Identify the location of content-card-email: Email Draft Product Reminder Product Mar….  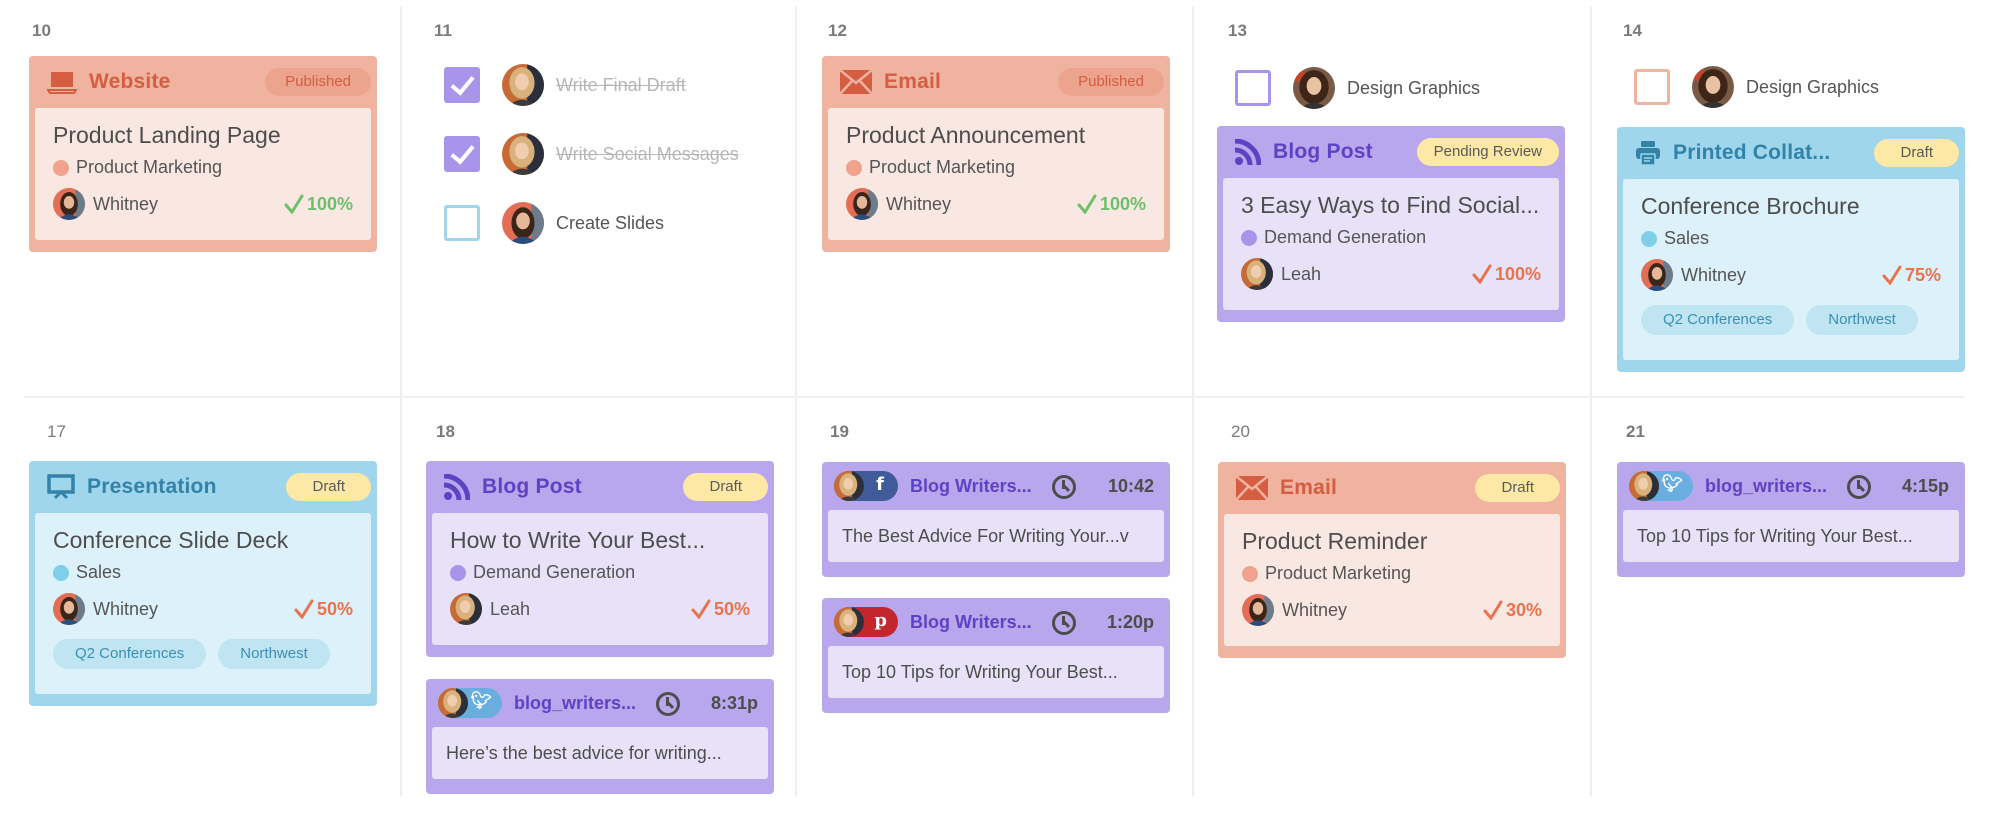
(1392, 560).